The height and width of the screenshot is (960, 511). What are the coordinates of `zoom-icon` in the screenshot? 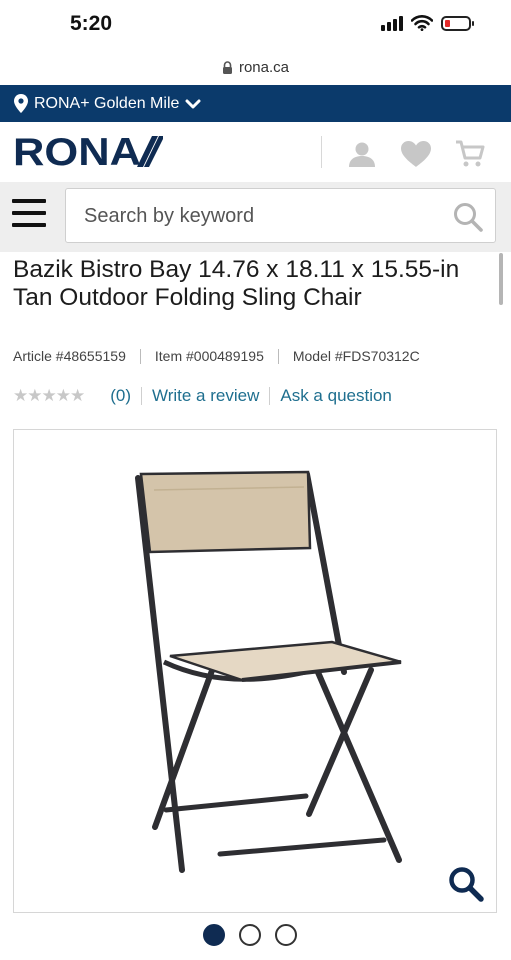 It's located at (466, 884).